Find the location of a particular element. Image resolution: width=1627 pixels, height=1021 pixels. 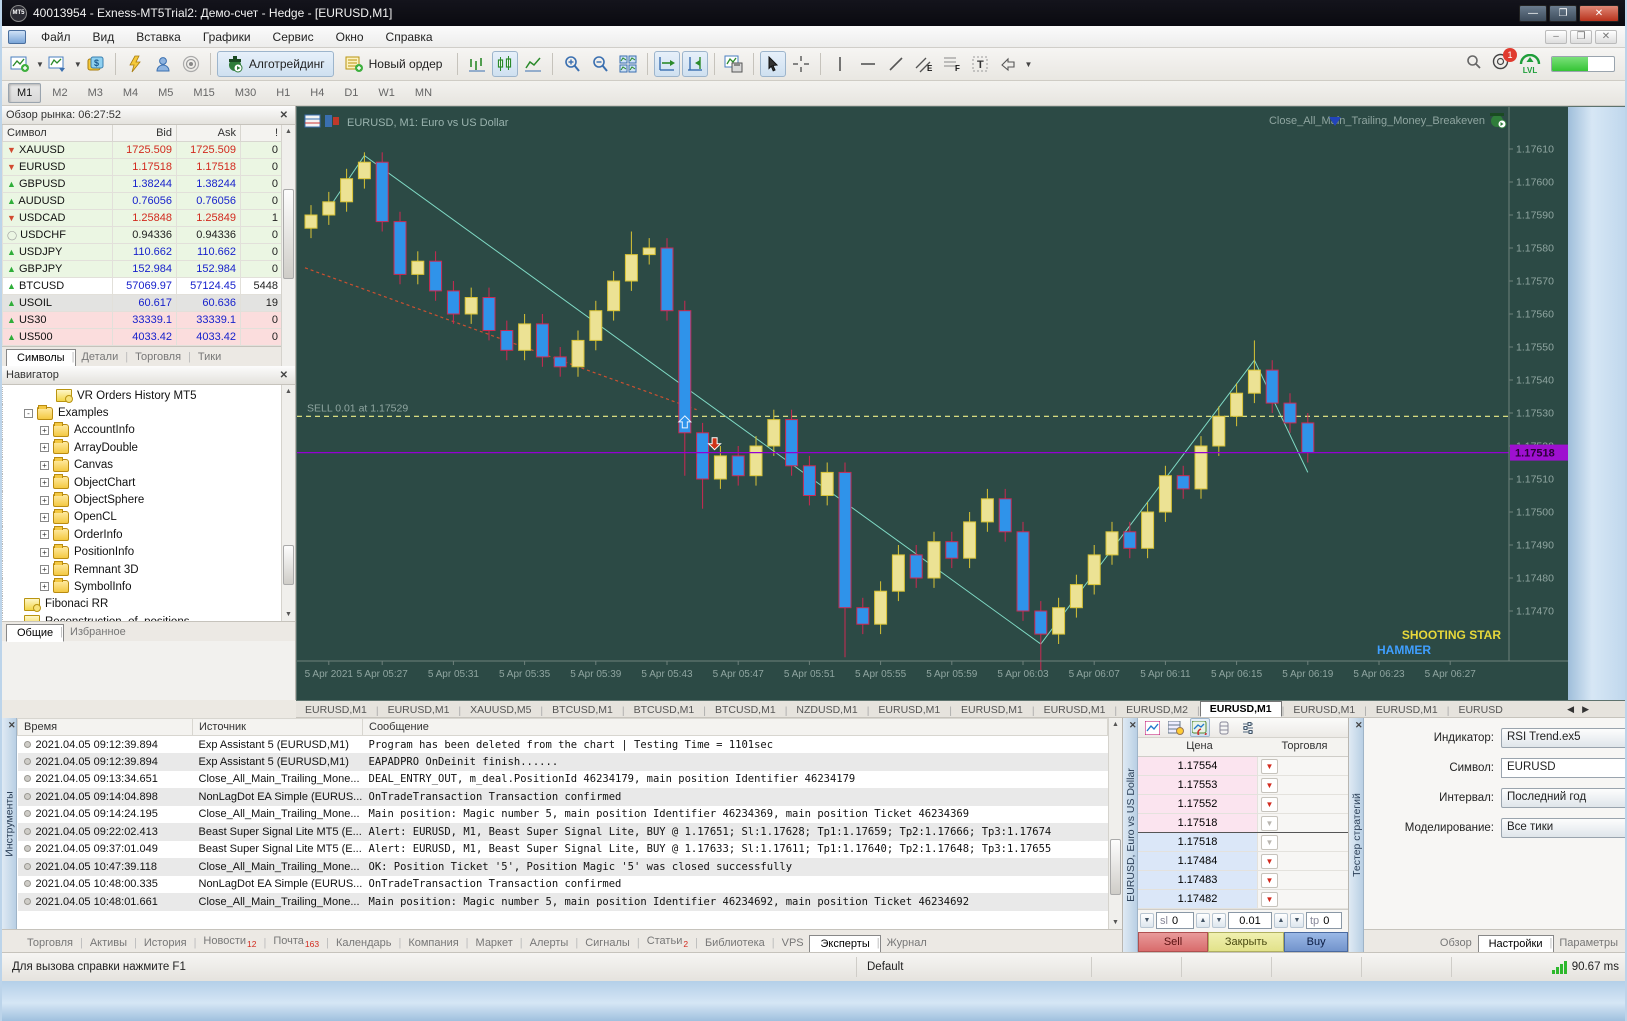

interval-dropdown: Последний год is located at coordinates (1563, 798).